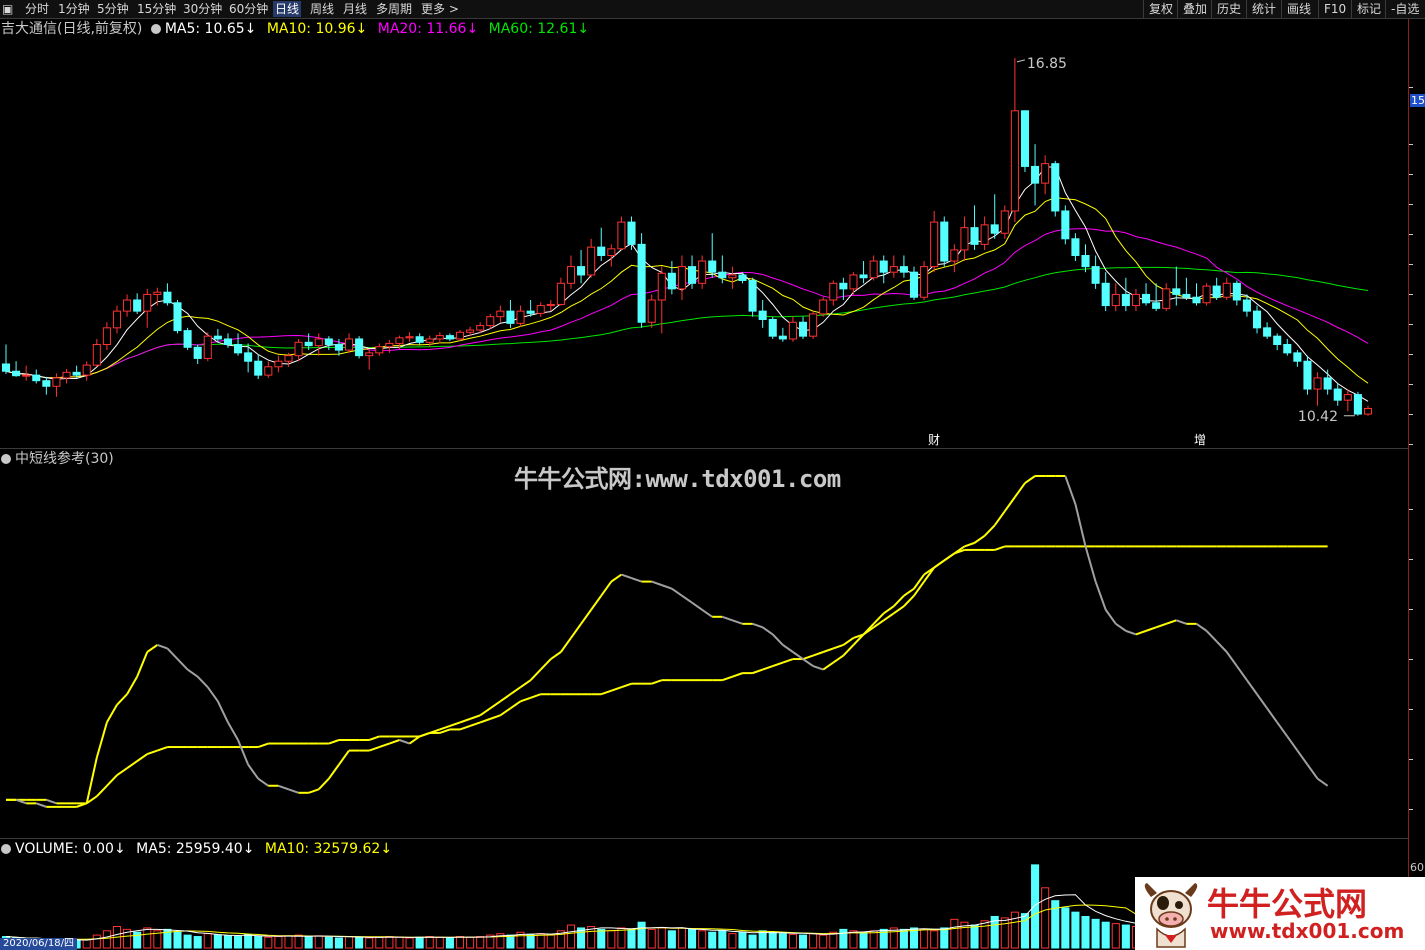 The height and width of the screenshot is (950, 1425). I want to click on volume-axis-top-label: 60, so click(1417, 867).